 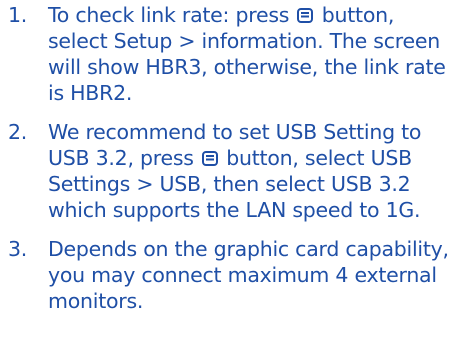 I want to click on note-text-start: To check link rate: press, so click(x=169, y=15).